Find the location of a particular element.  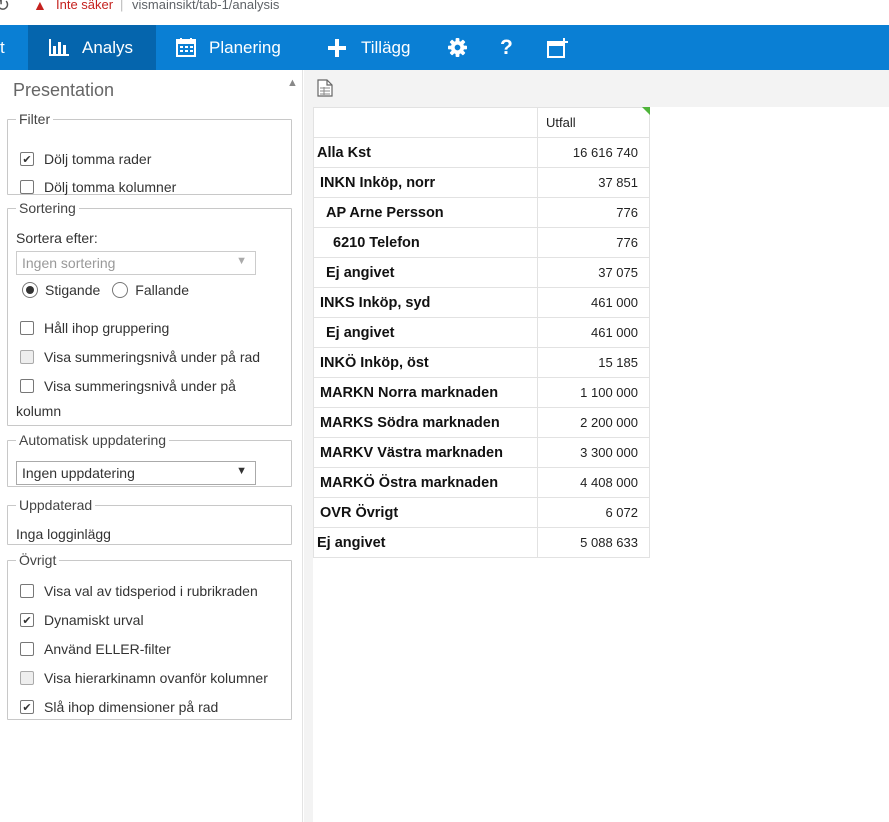

table-row: INKN Inköp, norr 37 851 is located at coordinates (481, 182).